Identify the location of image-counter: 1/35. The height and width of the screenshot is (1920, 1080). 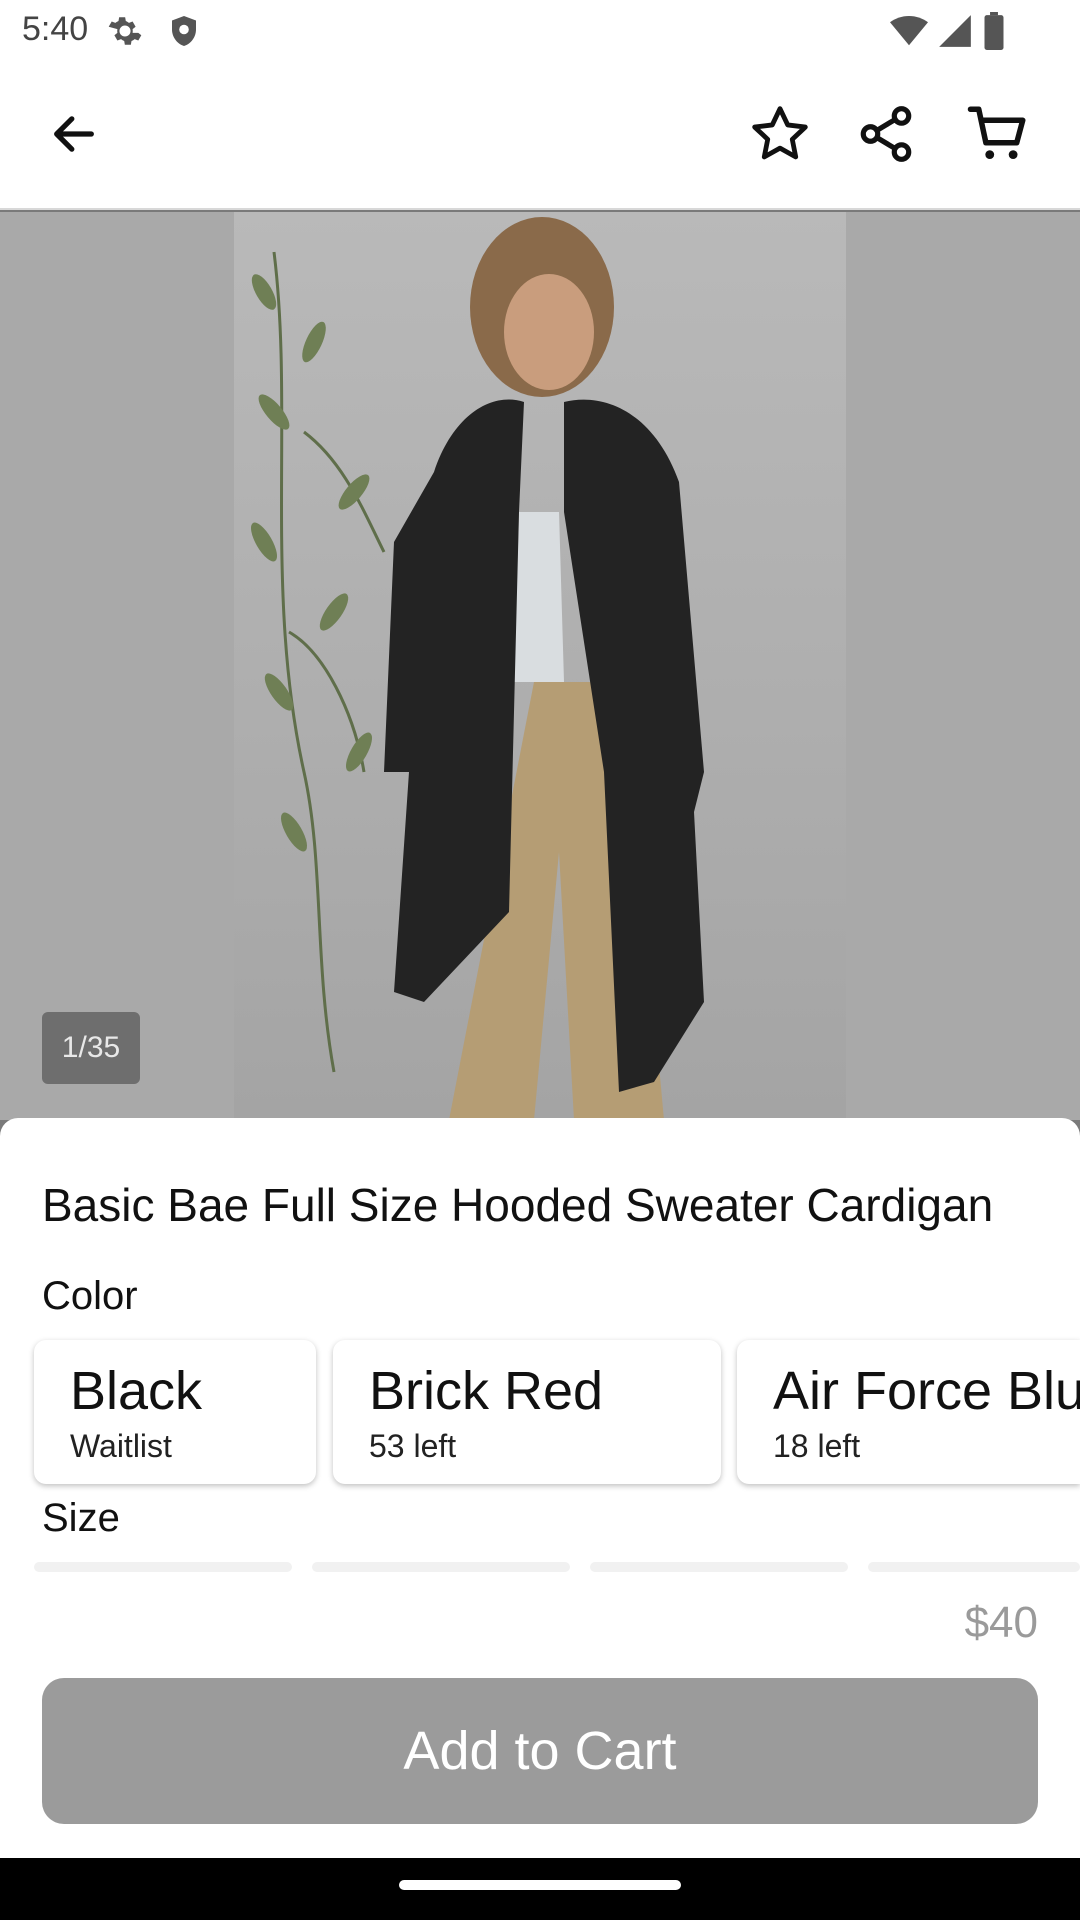
(91, 1048).